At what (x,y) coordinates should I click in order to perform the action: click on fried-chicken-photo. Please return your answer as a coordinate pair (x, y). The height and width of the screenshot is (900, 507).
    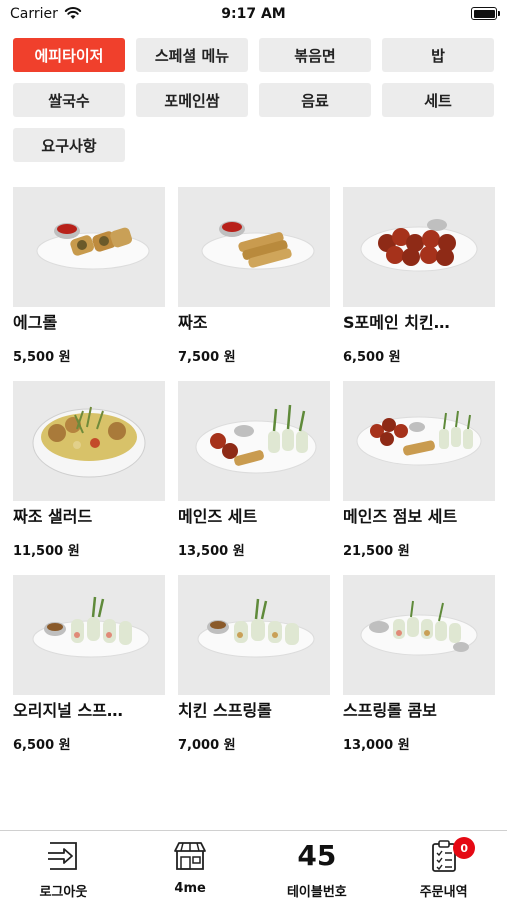
    Looking at the image, I should click on (419, 247).